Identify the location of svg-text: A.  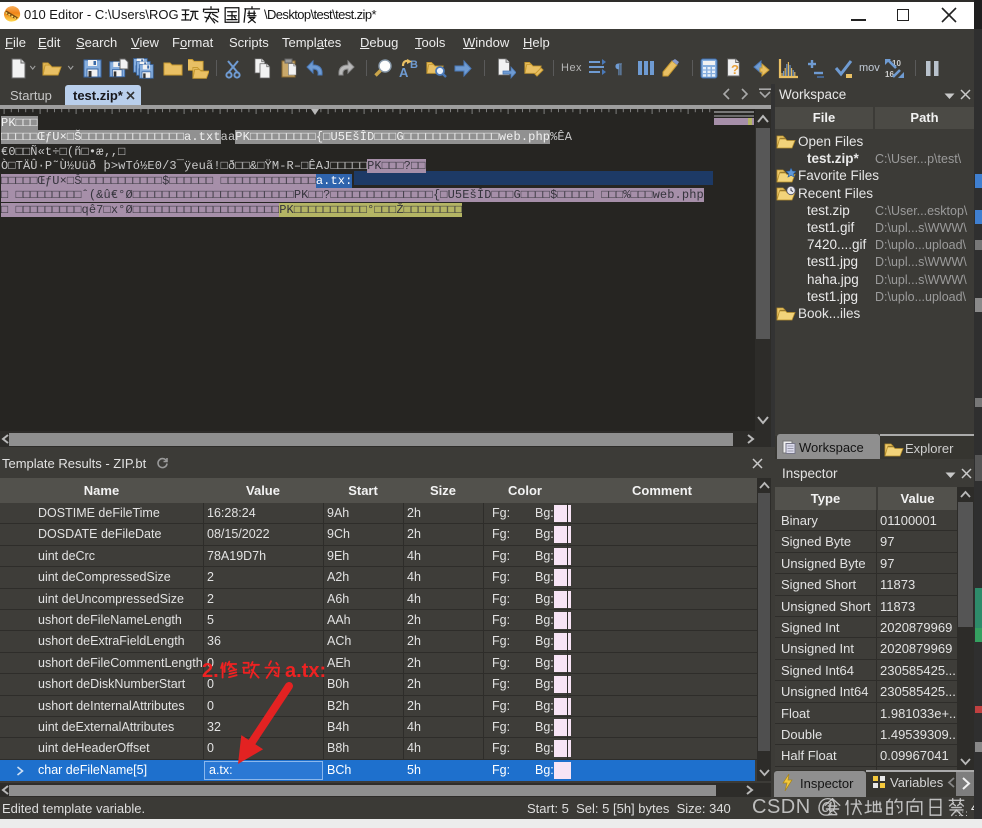
(404, 72).